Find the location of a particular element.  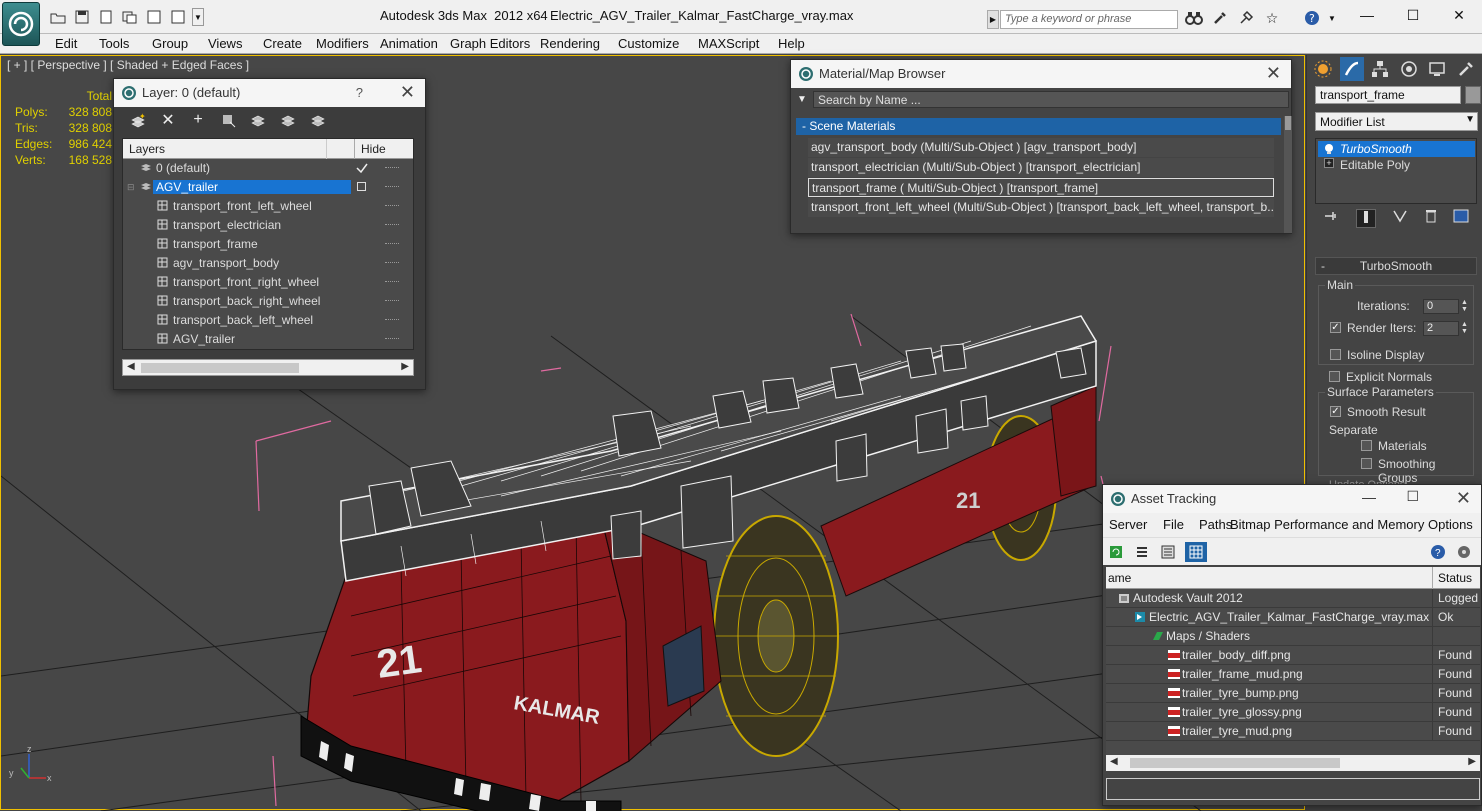

iterations-spinner: 0 is located at coordinates (1441, 306).